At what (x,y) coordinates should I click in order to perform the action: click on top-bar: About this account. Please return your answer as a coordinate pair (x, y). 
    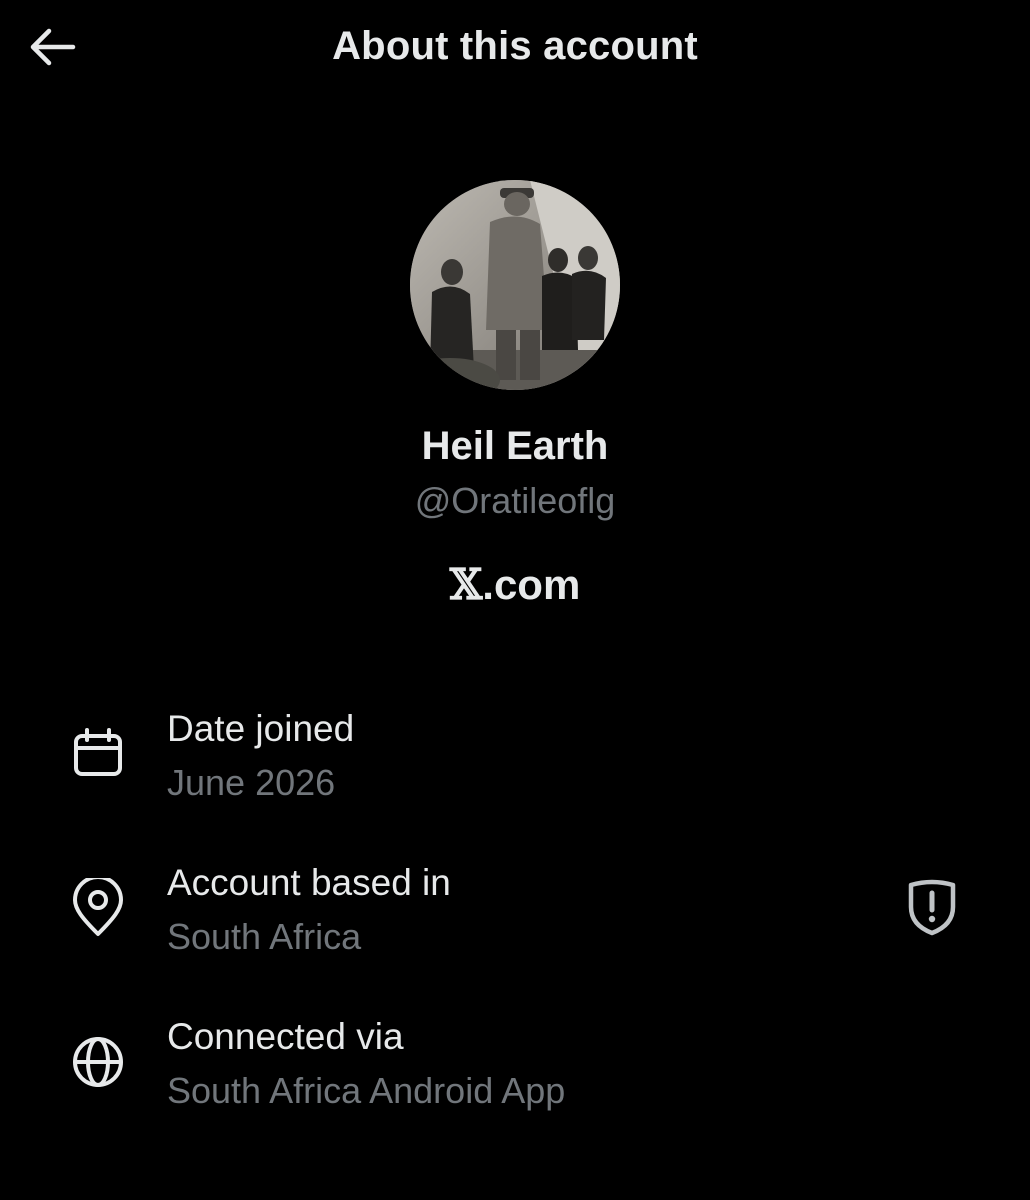
    Looking at the image, I should click on (515, 48).